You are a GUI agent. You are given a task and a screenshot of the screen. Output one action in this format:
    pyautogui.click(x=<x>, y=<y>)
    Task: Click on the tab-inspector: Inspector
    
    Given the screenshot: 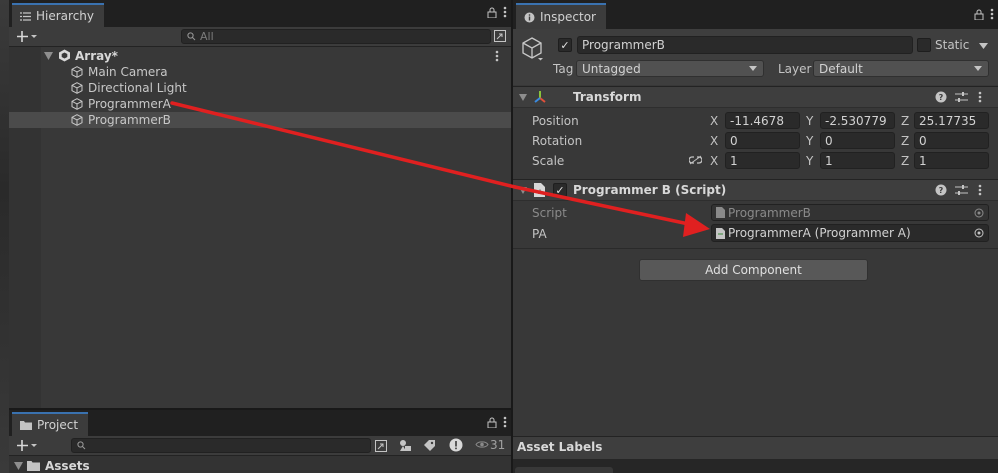 What is the action you would take?
    pyautogui.click(x=561, y=16)
    